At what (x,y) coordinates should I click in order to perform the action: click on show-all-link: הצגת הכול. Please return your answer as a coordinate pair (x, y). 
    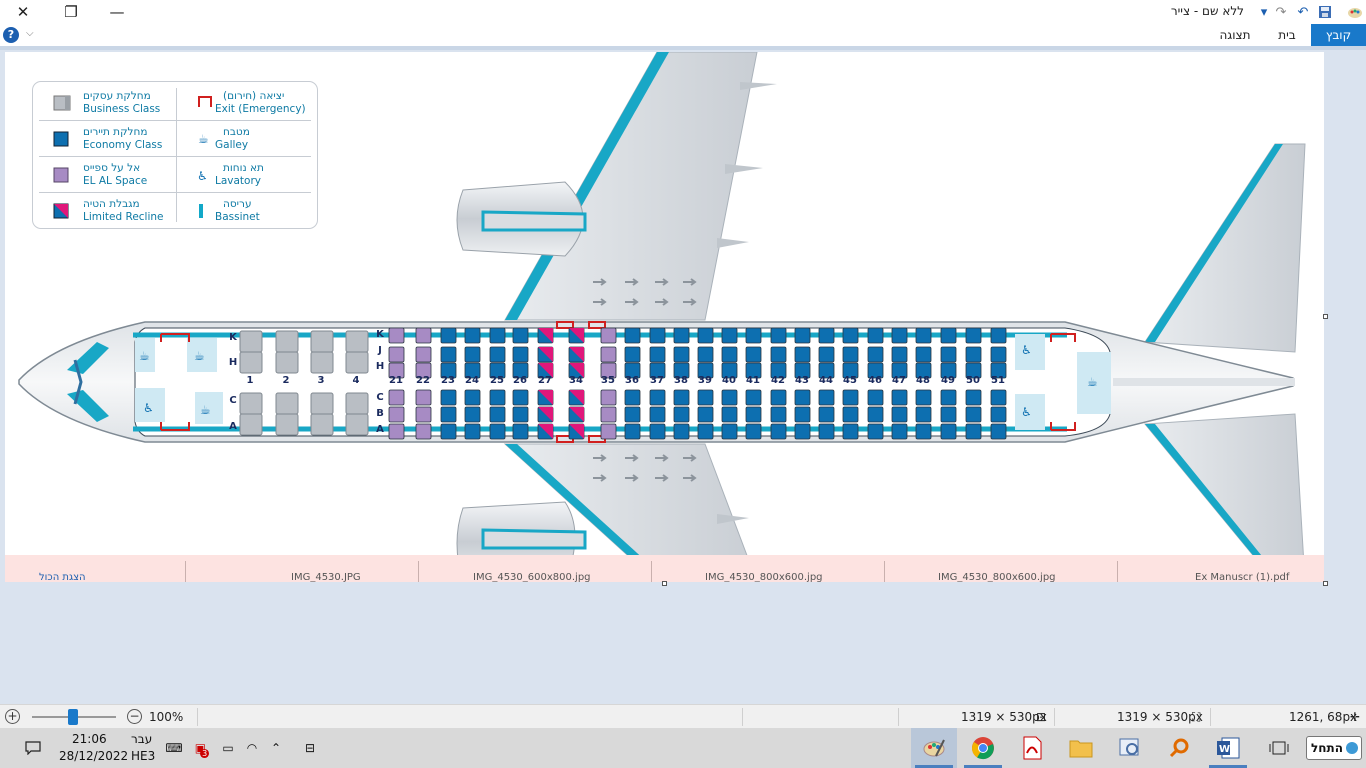
    Looking at the image, I should click on (62, 577).